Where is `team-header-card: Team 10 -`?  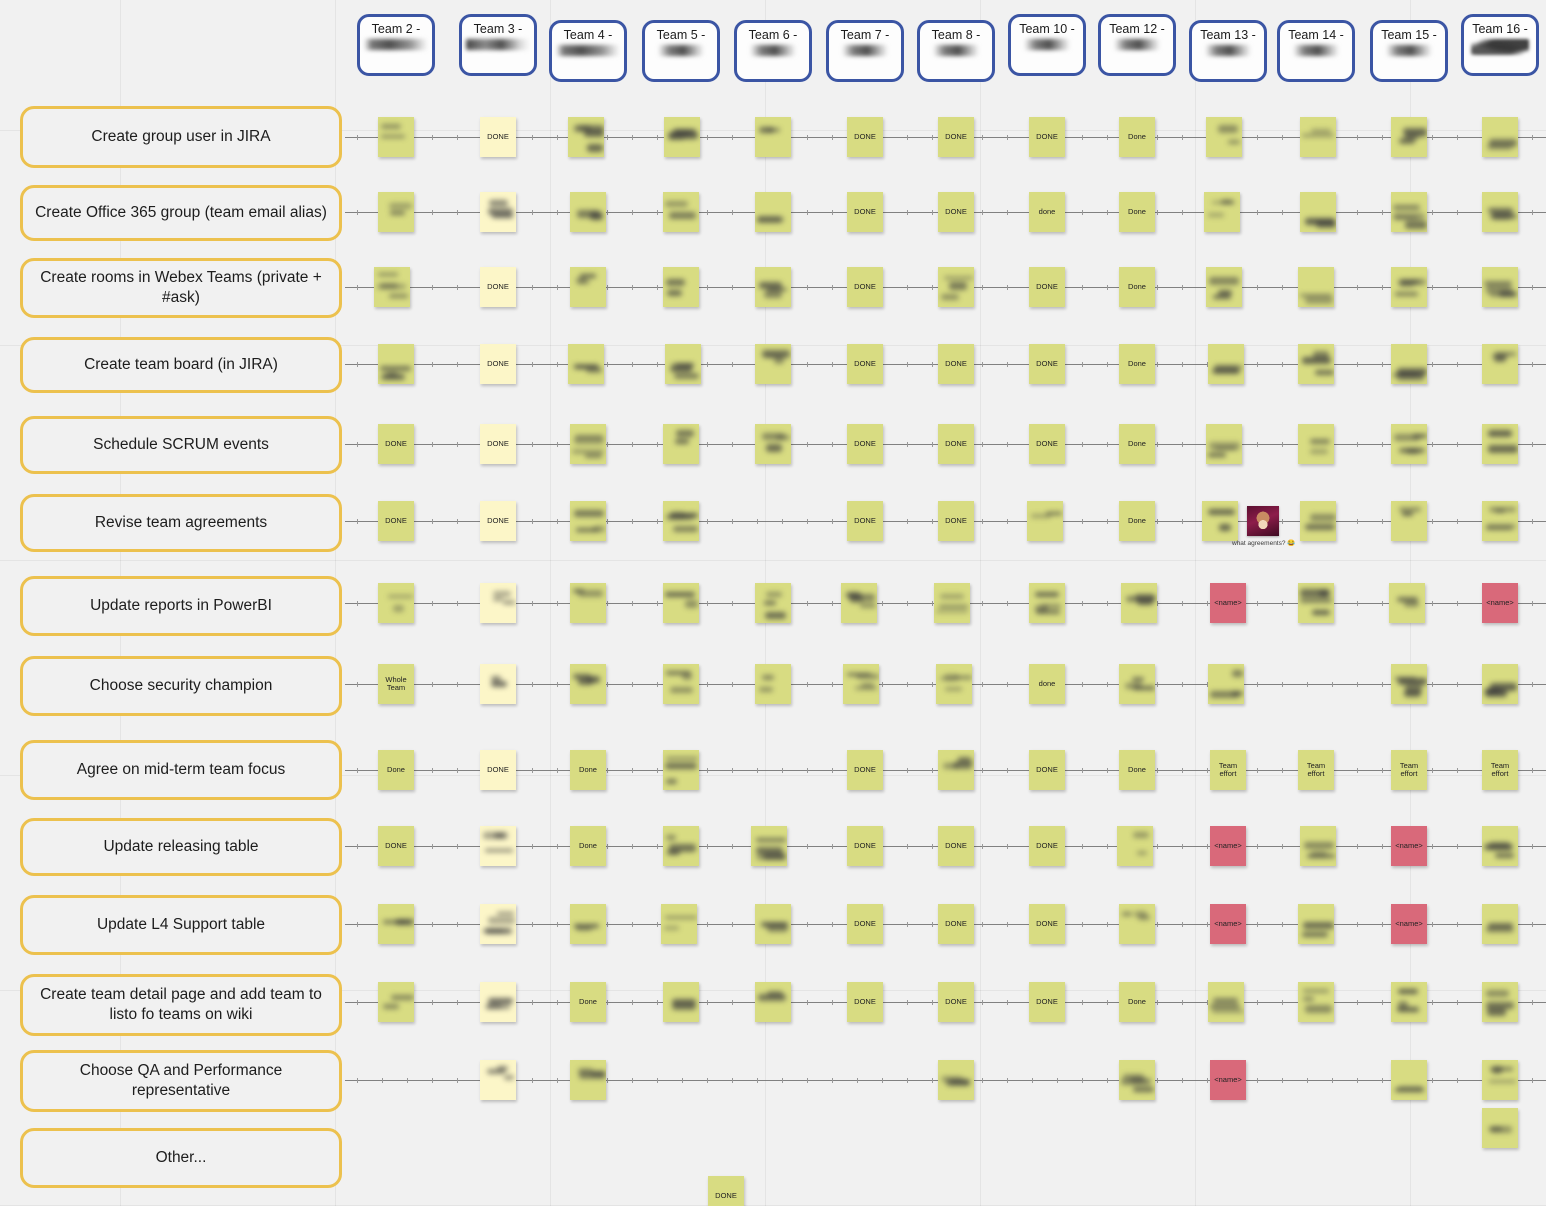 team-header-card: Team 10 - is located at coordinates (1047, 45).